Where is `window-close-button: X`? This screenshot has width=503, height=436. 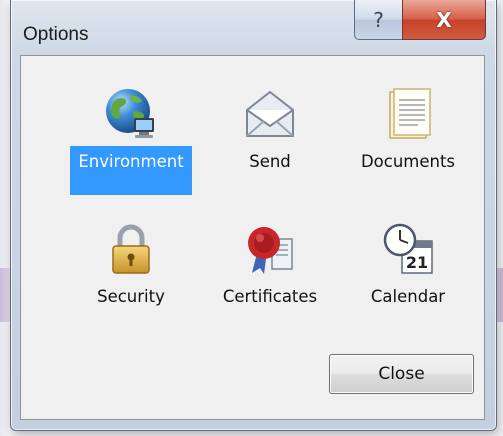 window-close-button: X is located at coordinates (444, 20).